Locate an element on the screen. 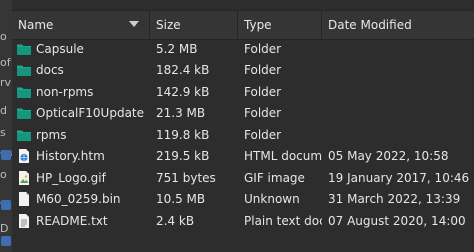  column-header-size: Size is located at coordinates (194, 25).